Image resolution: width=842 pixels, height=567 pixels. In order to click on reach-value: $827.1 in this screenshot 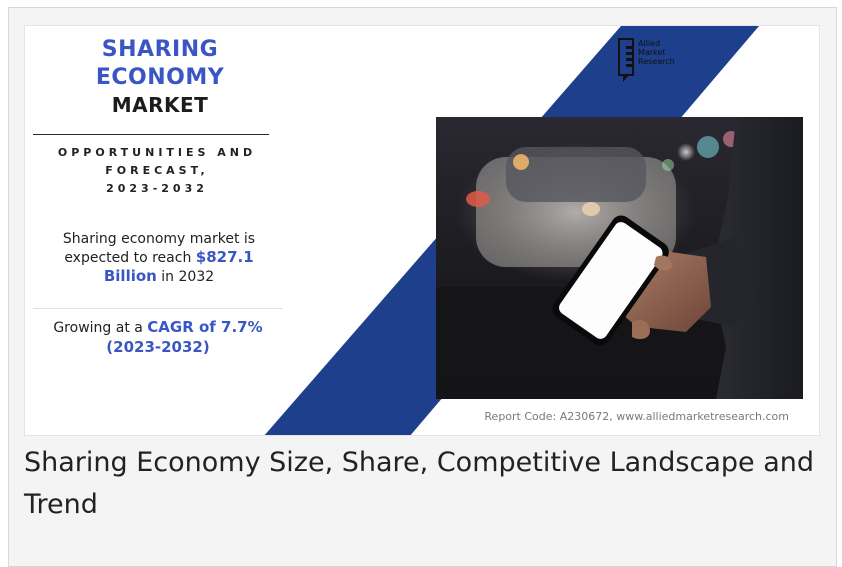, I will do `click(224, 257)`.